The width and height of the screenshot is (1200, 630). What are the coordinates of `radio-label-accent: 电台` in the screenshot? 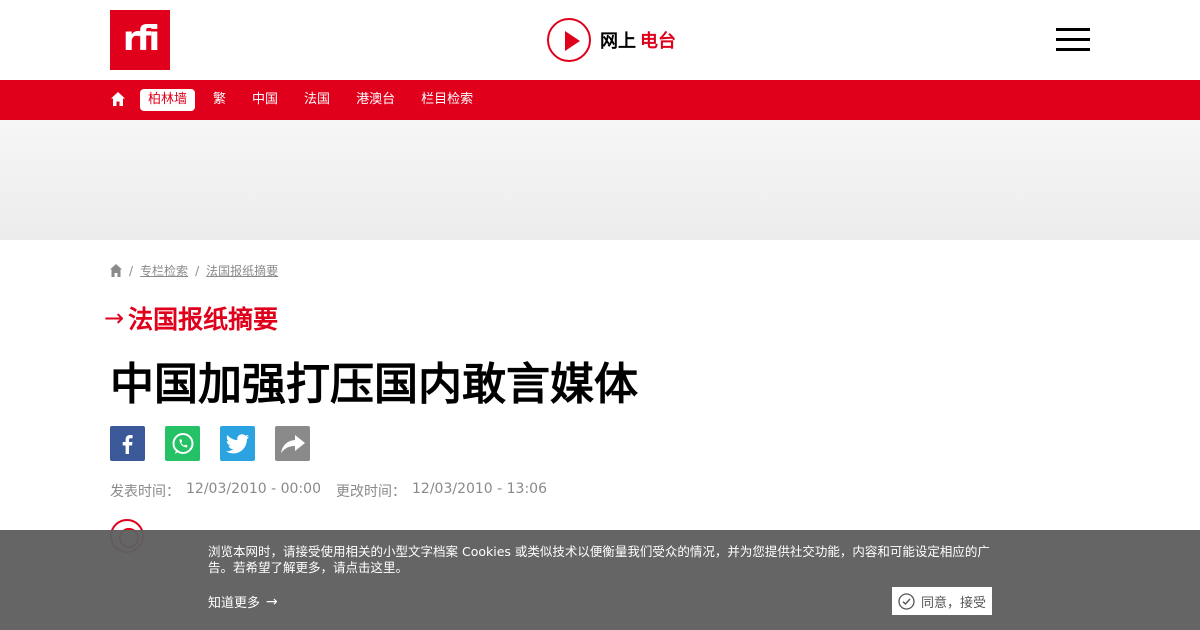 It's located at (658, 41).